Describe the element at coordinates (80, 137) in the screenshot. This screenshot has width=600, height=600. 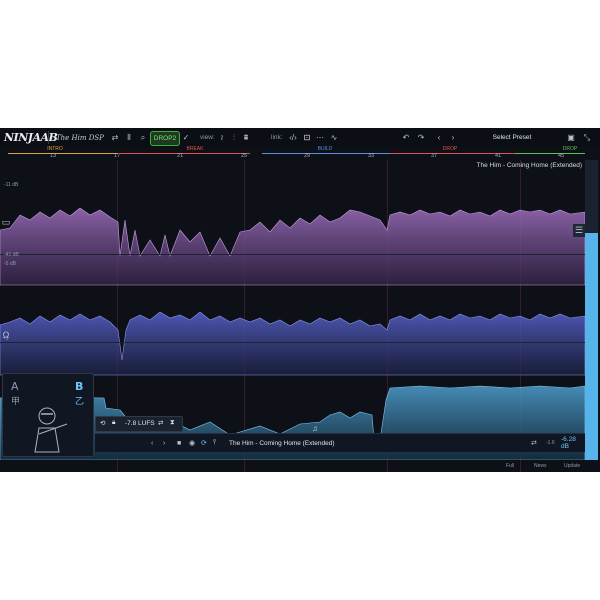
I see `partner-logo: The Him DSP` at that location.